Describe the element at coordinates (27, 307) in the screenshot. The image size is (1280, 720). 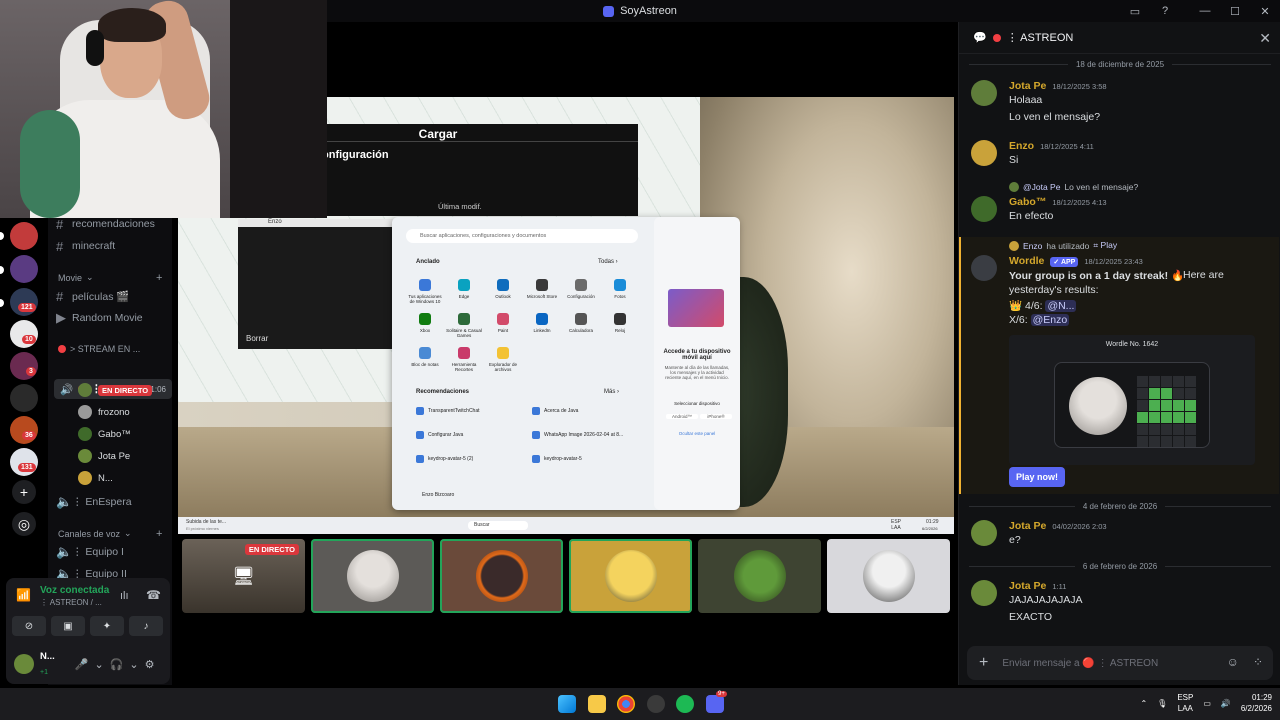
I see `server-badge: 121` at that location.